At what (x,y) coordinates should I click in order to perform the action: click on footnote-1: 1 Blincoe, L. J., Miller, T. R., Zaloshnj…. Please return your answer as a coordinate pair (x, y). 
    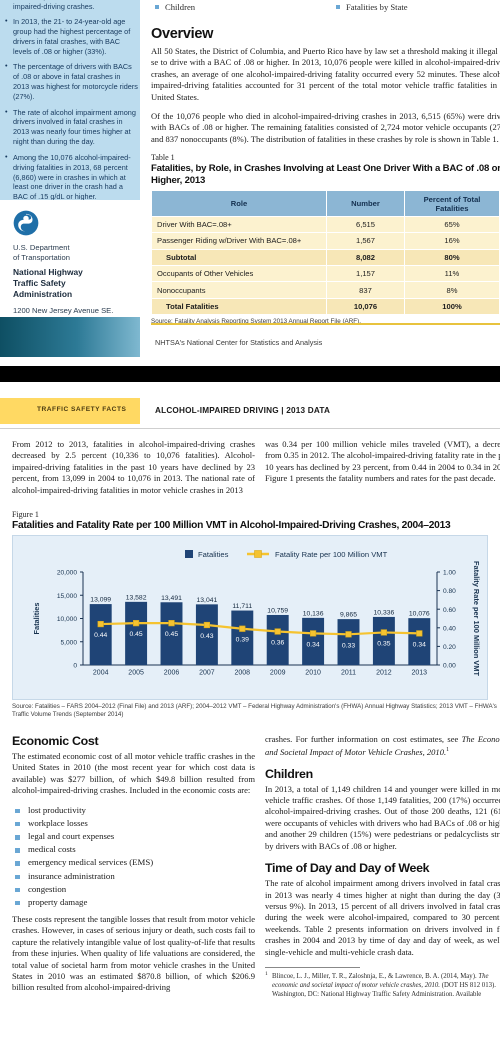
    Looking at the image, I should click on (382, 985).